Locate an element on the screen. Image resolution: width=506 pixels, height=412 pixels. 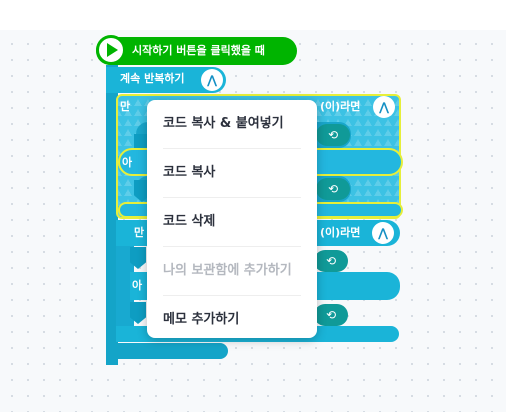
menu-item-add-to-storage: 나의 보관함에 추가하기 is located at coordinates (232, 271).